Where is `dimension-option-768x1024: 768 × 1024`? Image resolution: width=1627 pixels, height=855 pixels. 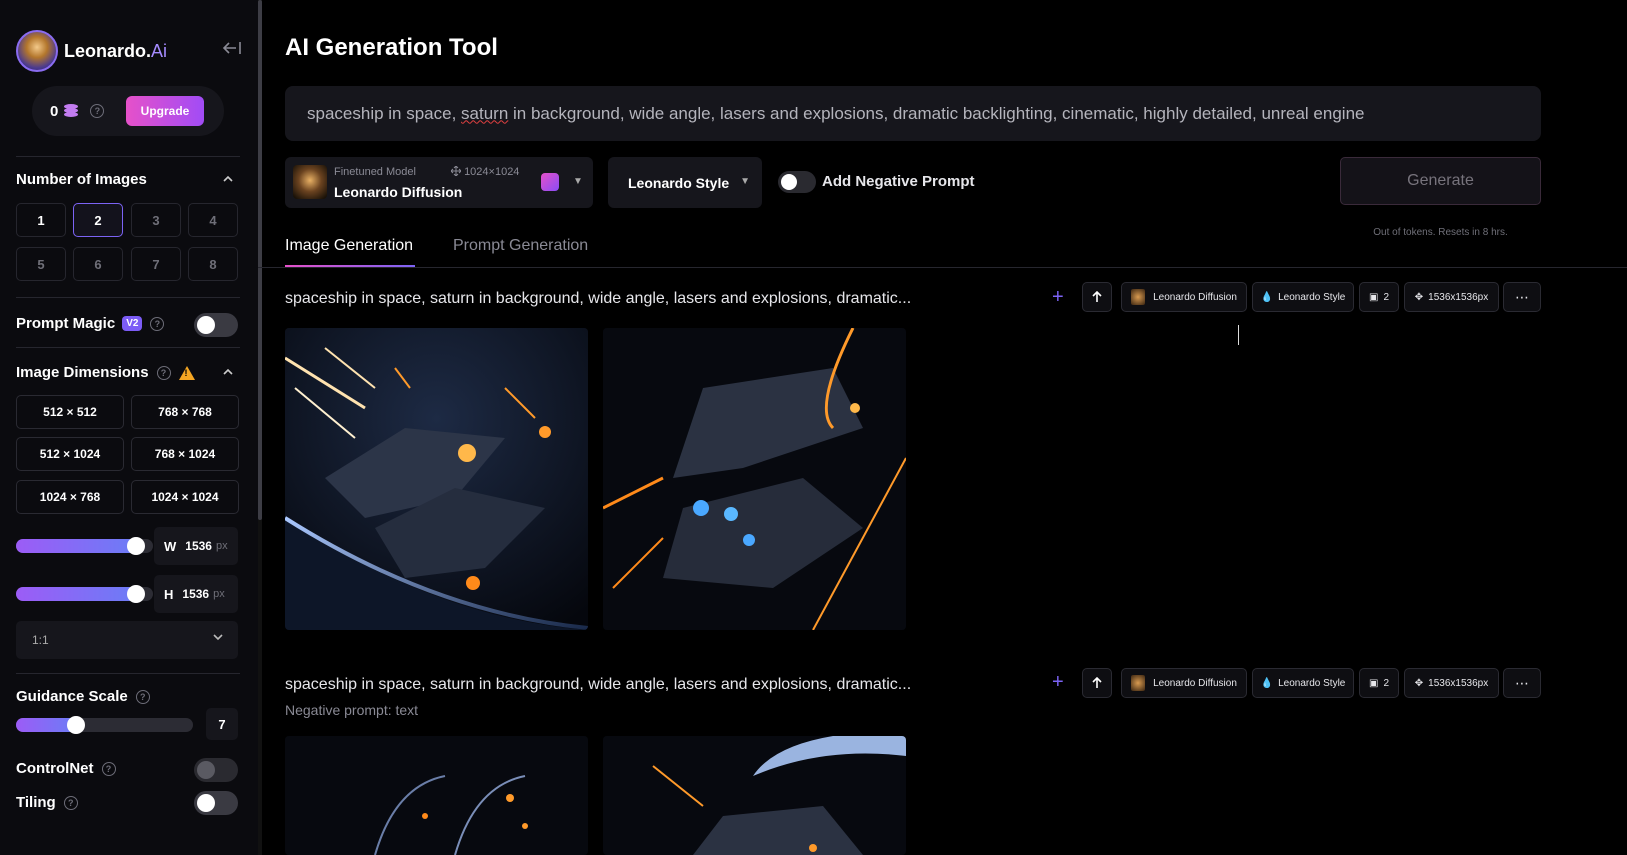
dimension-option-768x1024: 768 × 1024 is located at coordinates (185, 454).